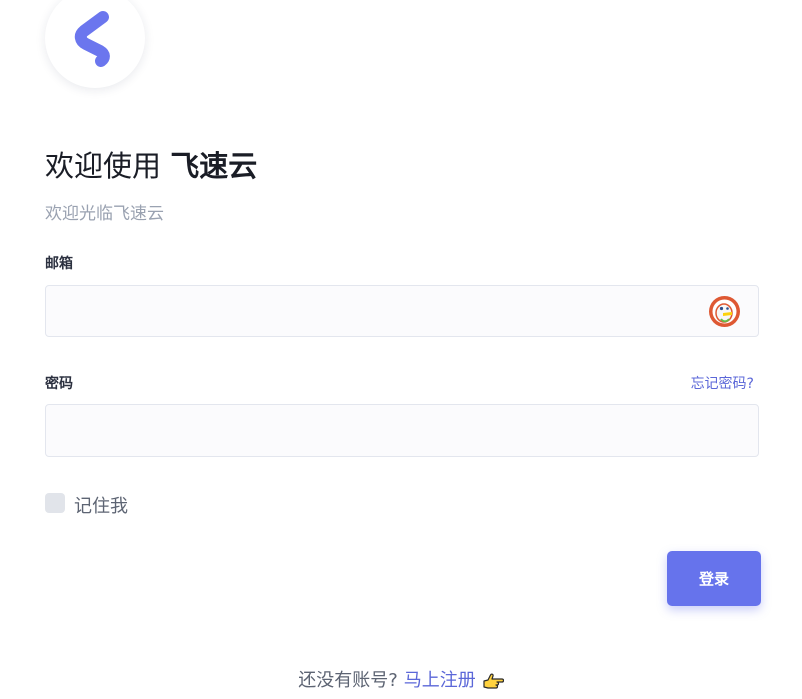  What do you see at coordinates (401, 679) in the screenshot?
I see `signup-prompt: 还没有账号? 马上注册` at bounding box center [401, 679].